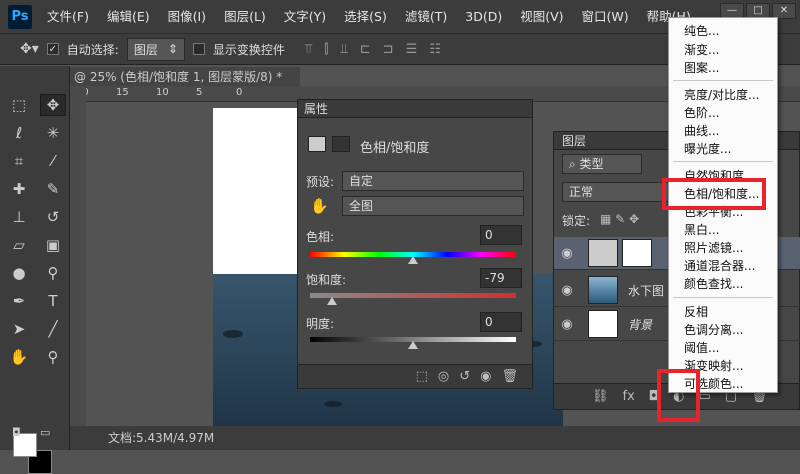 Image resolution: width=800 pixels, height=474 pixels. I want to click on auto-select-dropdown: 图层 ⇕, so click(155, 49).